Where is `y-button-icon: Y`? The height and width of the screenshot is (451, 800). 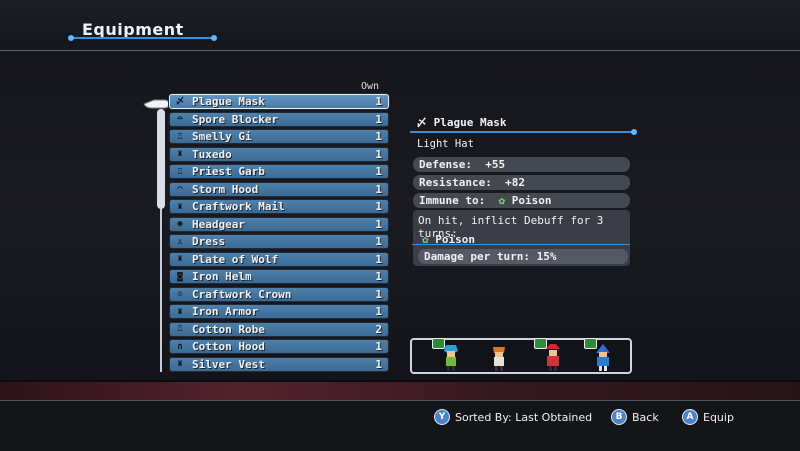 y-button-icon: Y is located at coordinates (442, 417).